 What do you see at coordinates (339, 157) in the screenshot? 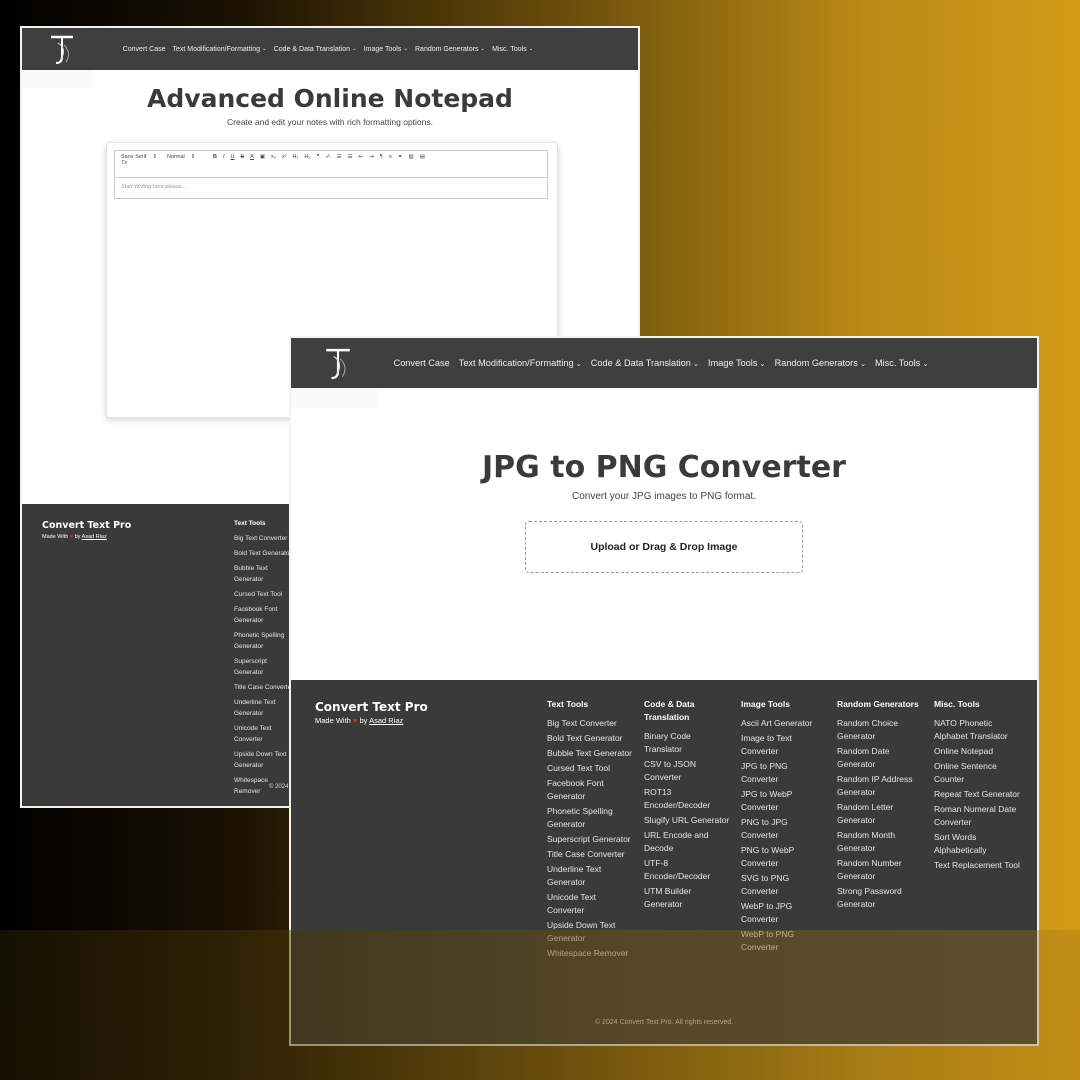
I see `ordered-list-icon: ☰` at bounding box center [339, 157].